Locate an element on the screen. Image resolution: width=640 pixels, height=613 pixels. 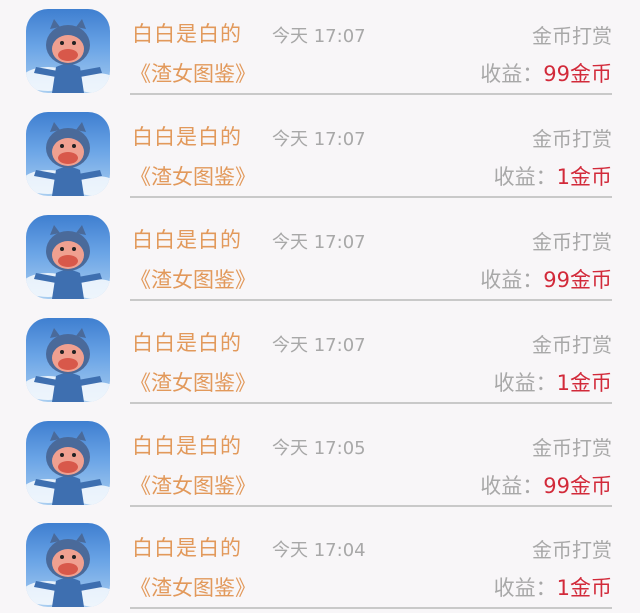
record-time: 今天 17:05 is located at coordinates (319, 448).